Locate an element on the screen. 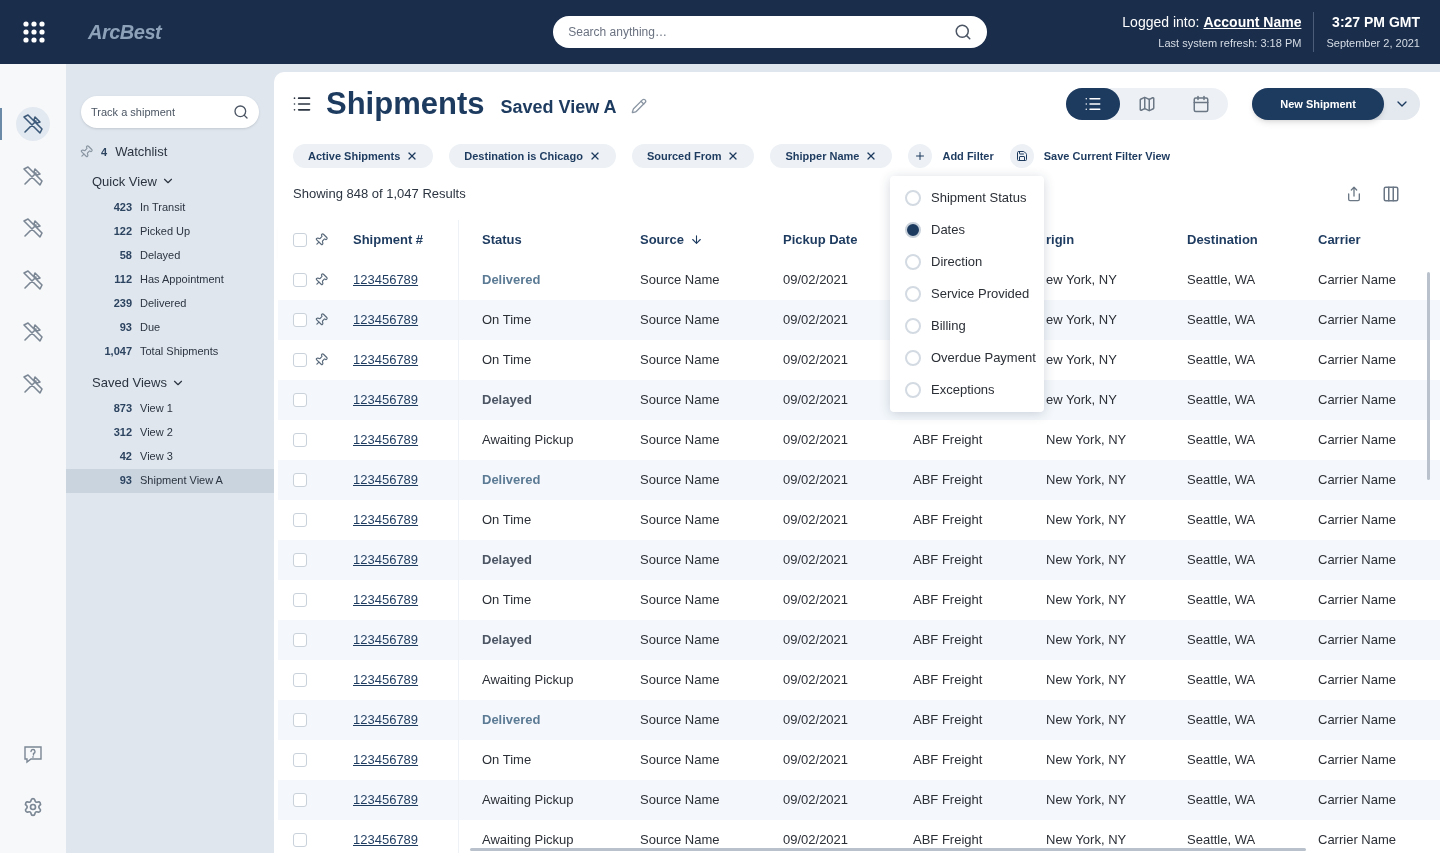  help-chat-icon is located at coordinates (33, 755).